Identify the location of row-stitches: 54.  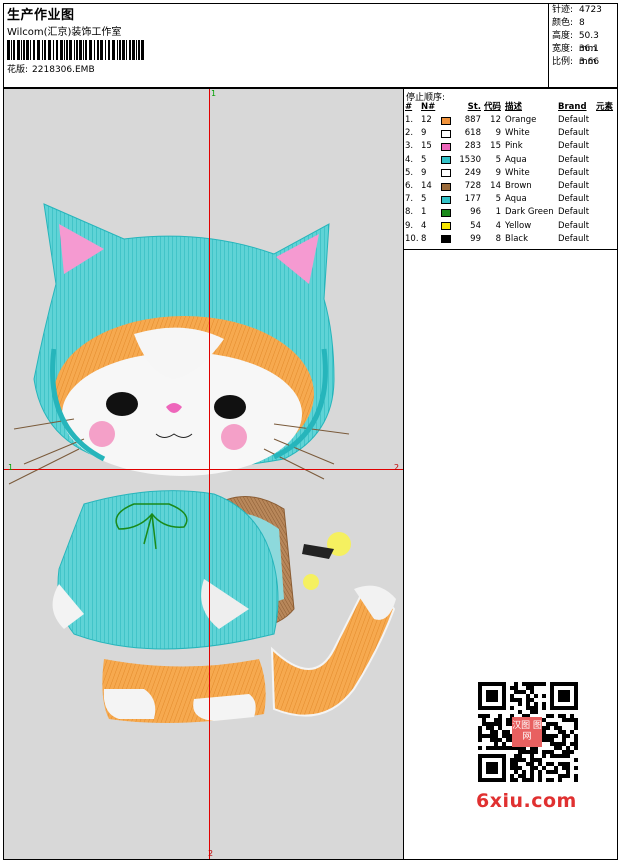
(475, 225).